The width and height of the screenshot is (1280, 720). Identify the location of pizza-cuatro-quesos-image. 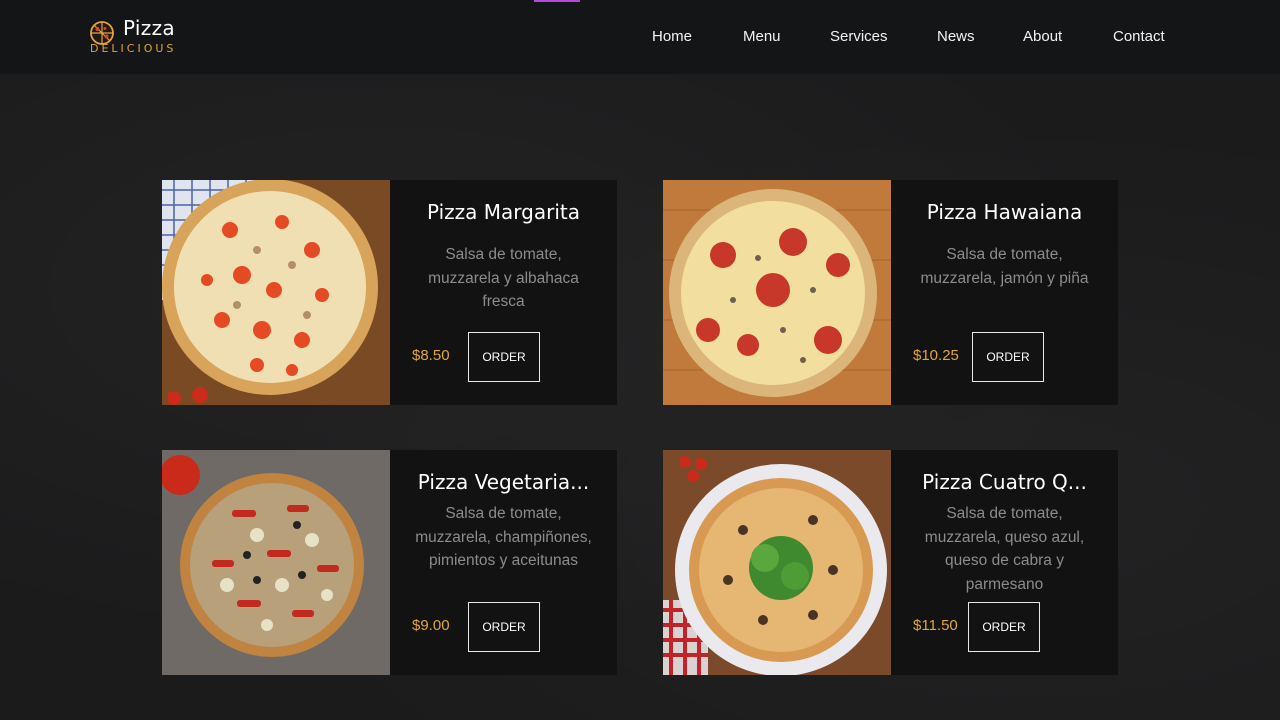
(777, 562).